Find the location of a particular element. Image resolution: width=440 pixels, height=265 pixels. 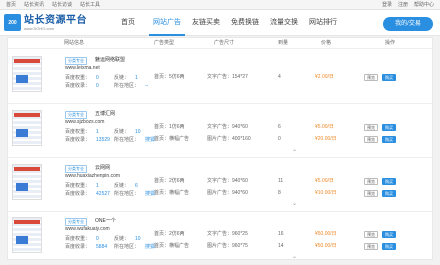

register-link: 注册 is located at coordinates (403, 5).